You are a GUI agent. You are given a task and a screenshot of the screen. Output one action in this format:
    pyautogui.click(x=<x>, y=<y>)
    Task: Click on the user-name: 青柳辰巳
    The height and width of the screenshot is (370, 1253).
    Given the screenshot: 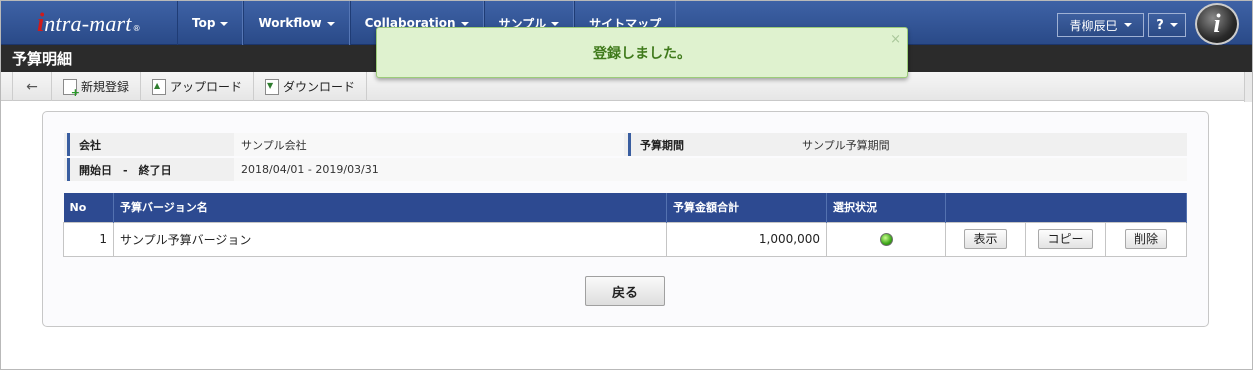 What is the action you would take?
    pyautogui.click(x=1093, y=25)
    